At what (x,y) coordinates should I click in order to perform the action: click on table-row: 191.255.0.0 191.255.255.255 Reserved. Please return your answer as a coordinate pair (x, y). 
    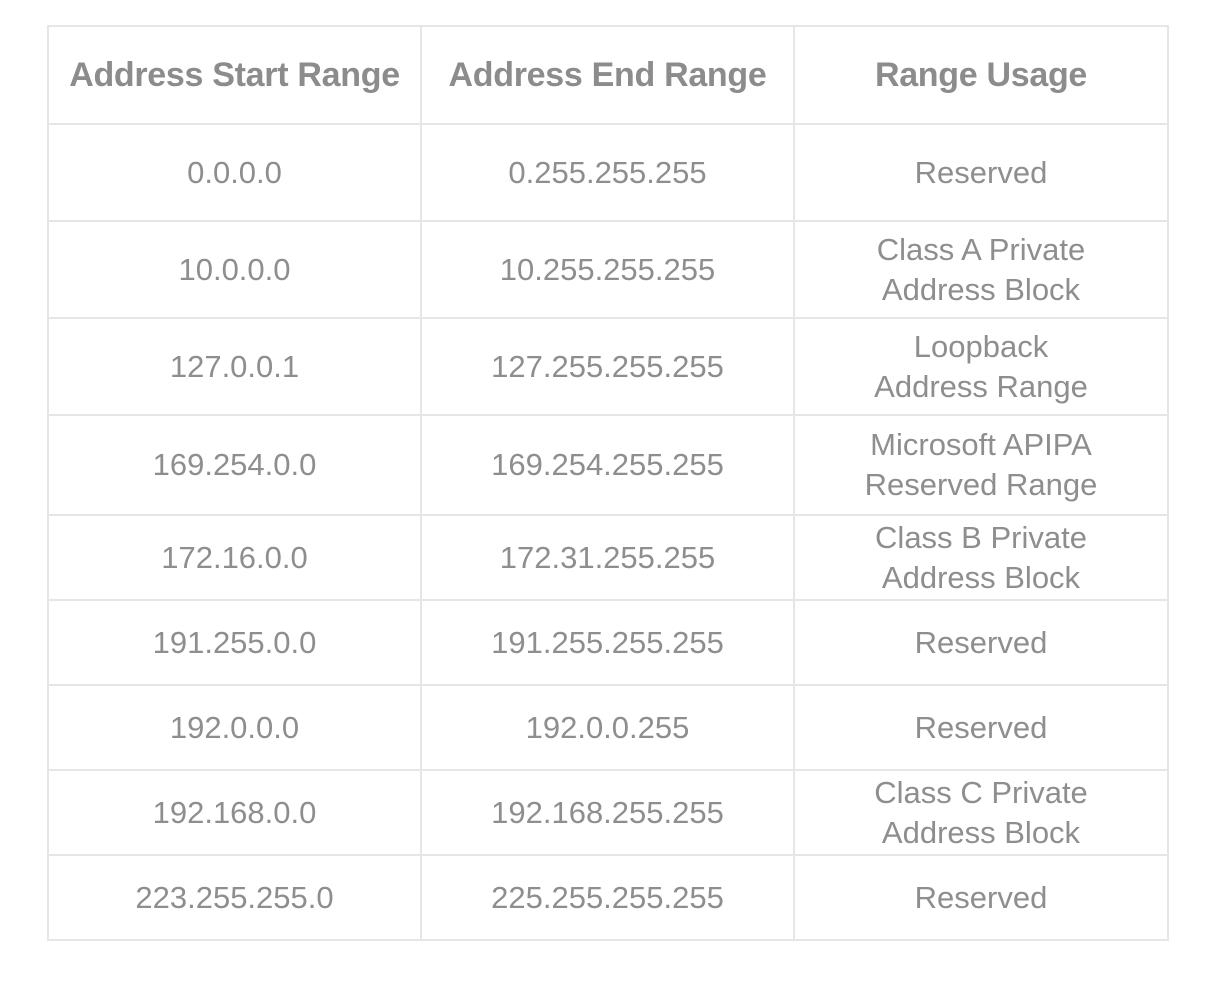
    Looking at the image, I should click on (608, 642).